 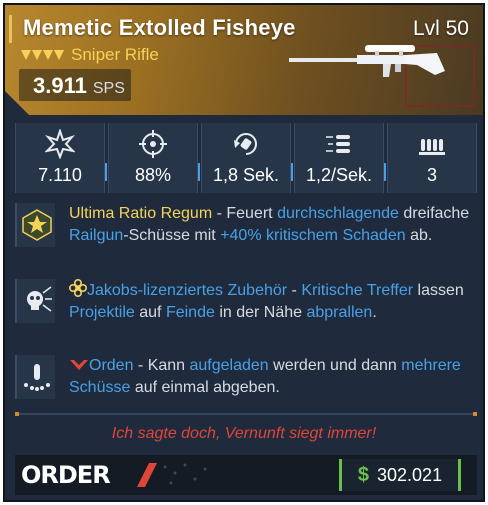 What do you see at coordinates (246, 175) in the screenshot?
I see `stat-reload-value: 1,8 Sek.` at bounding box center [246, 175].